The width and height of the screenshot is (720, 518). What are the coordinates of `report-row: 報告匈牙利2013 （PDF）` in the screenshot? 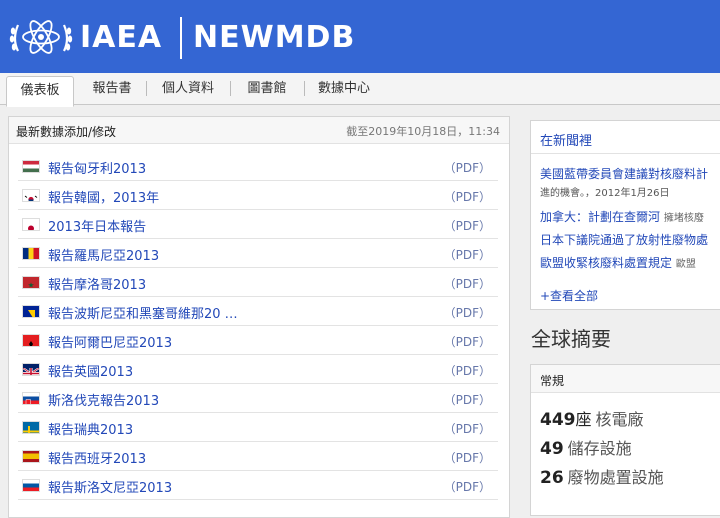 It's located at (258, 166).